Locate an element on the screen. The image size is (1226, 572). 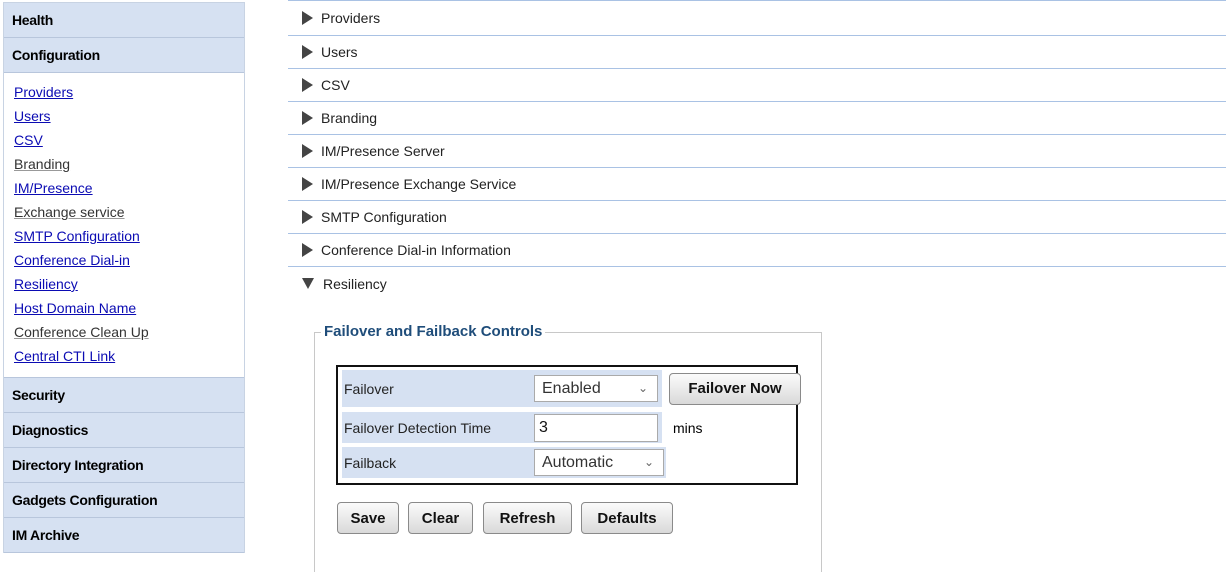
failover-now-button: Failover Now is located at coordinates (735, 388).